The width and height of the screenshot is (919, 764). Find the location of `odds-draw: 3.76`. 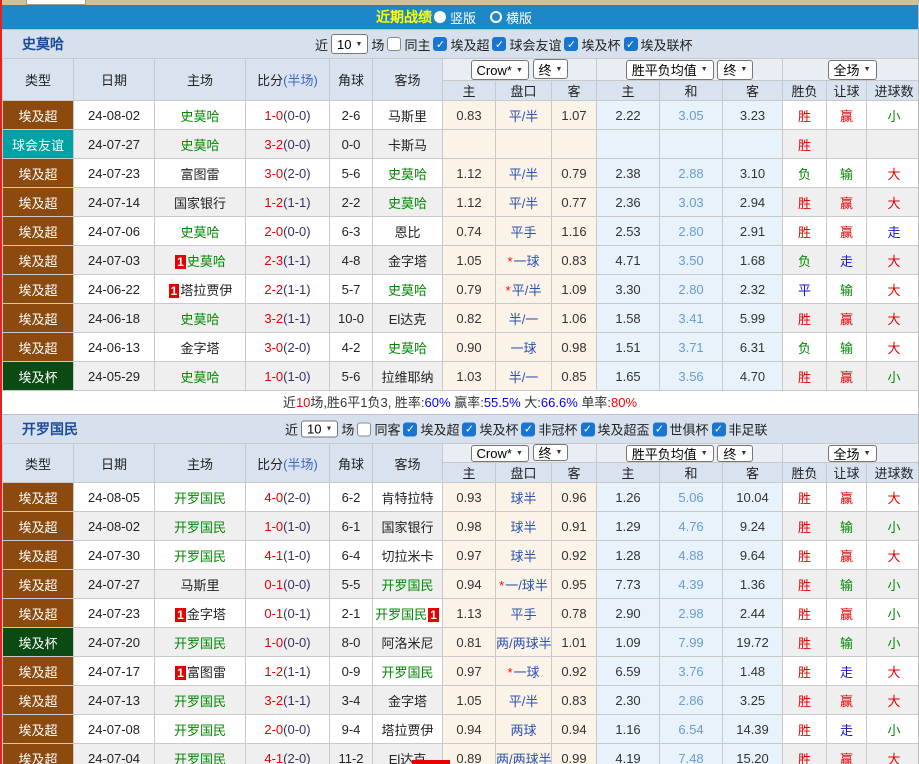

odds-draw: 3.76 is located at coordinates (691, 671).